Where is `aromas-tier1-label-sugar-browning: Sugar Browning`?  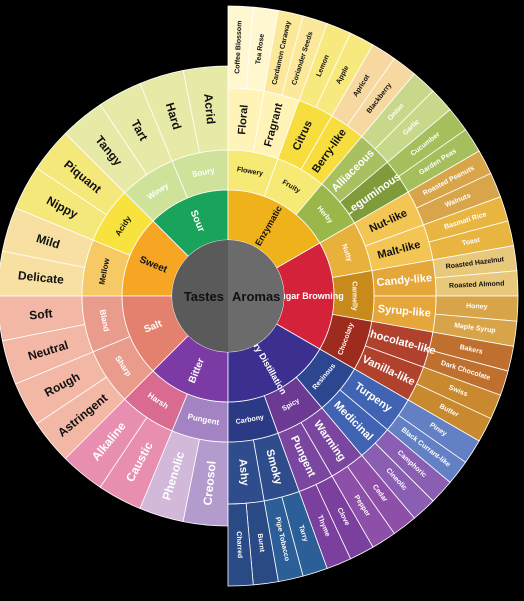 aromas-tier1-label-sugar-browning: Sugar Browning is located at coordinates (309, 296).